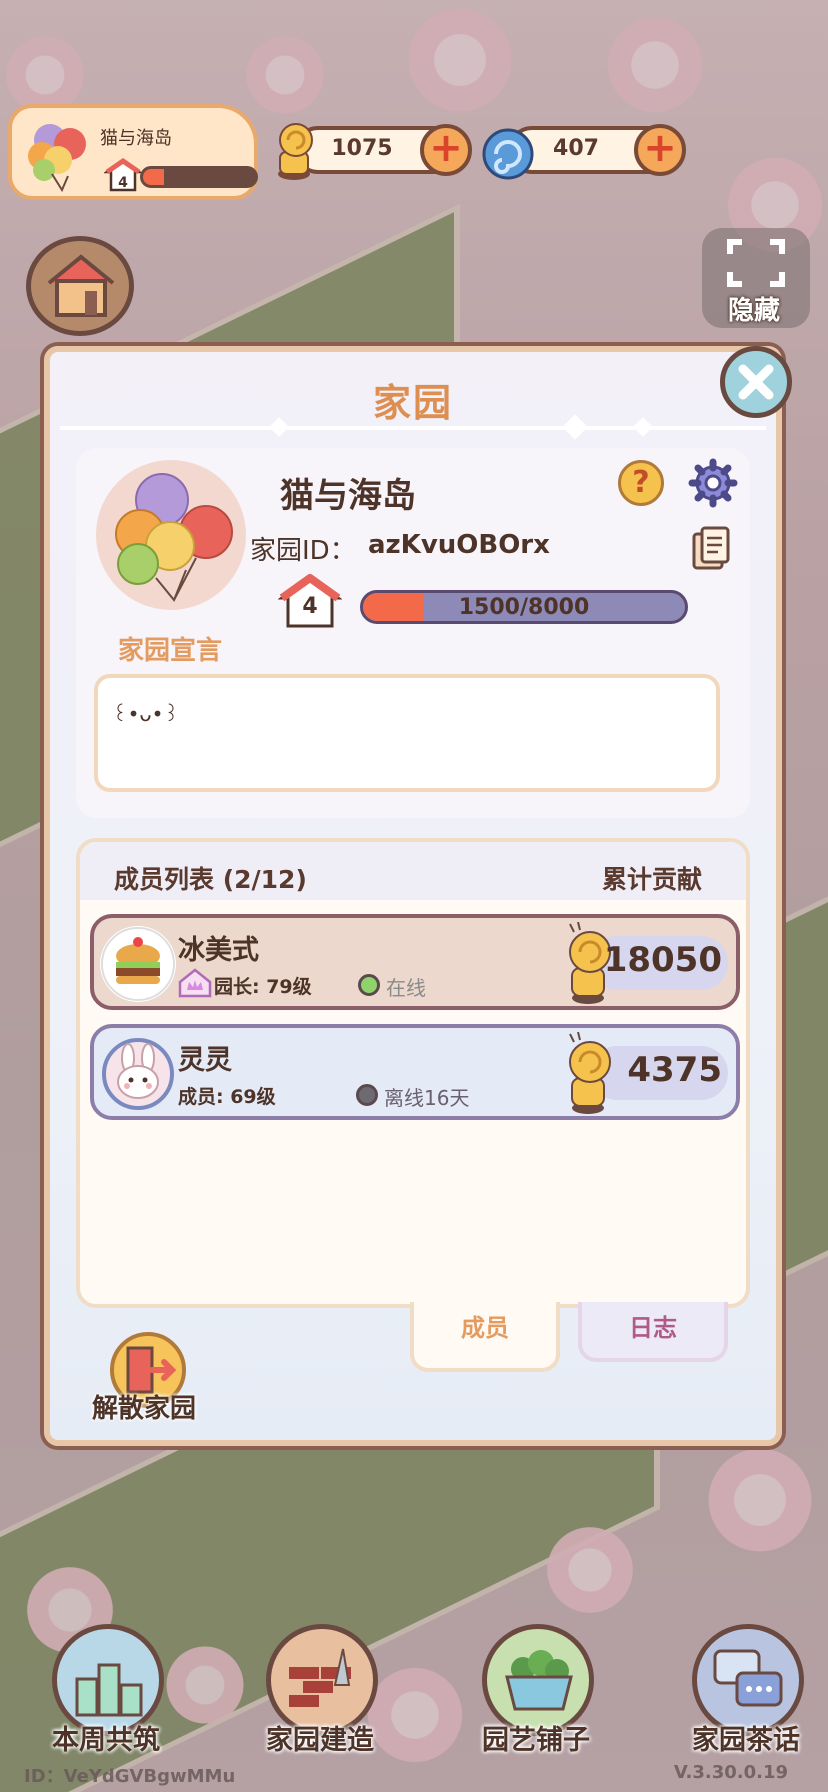  I want to click on home-build-label: 家园建造, so click(320, 1740).